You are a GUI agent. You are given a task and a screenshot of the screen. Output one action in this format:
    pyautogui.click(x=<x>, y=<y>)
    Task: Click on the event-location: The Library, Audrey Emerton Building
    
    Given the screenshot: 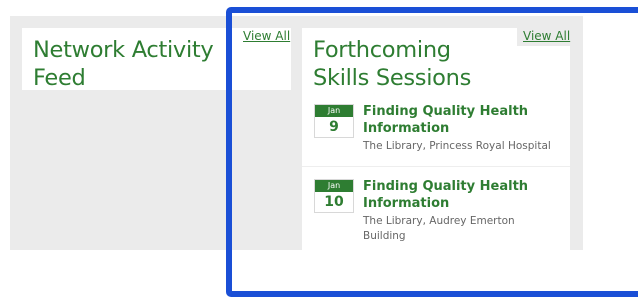 What is the action you would take?
    pyautogui.click(x=439, y=228)
    